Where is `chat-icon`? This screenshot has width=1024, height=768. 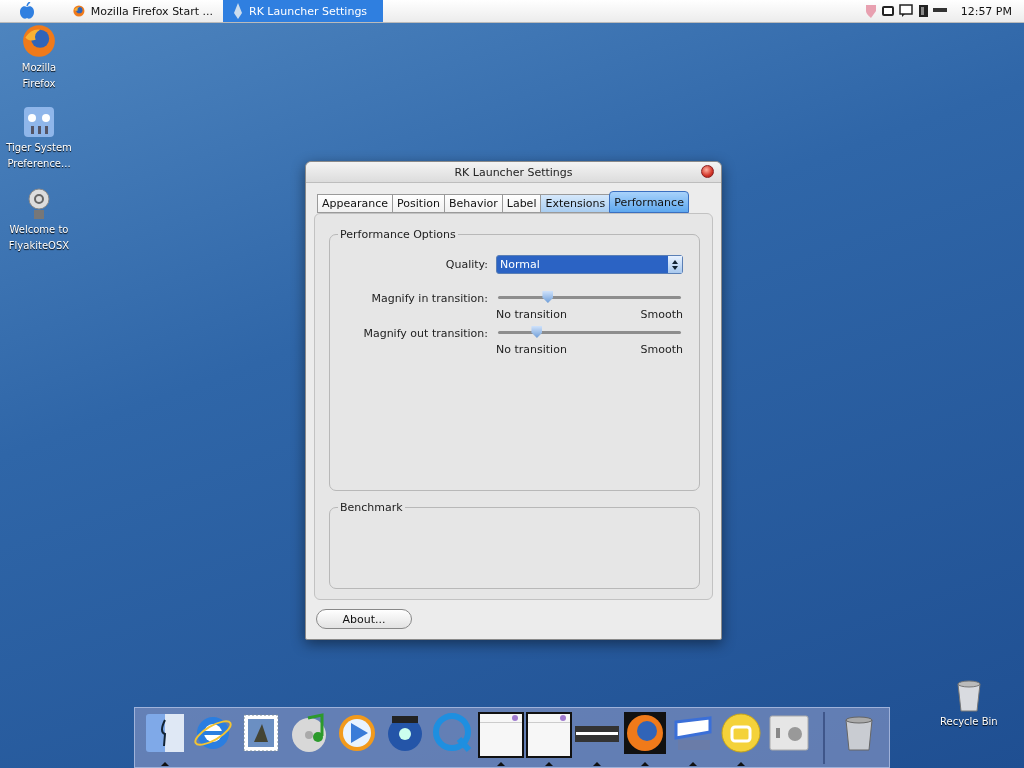 chat-icon is located at coordinates (905, 11).